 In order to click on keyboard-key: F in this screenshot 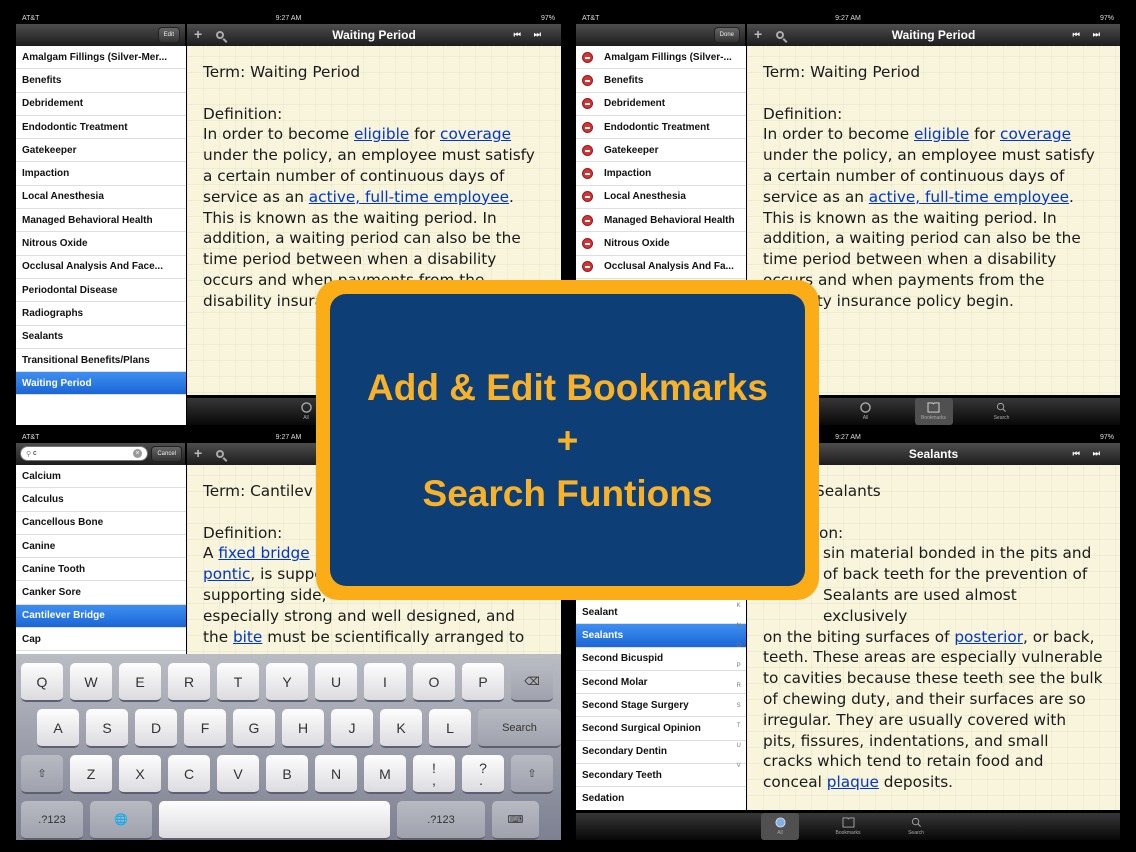, I will do `click(205, 728)`.